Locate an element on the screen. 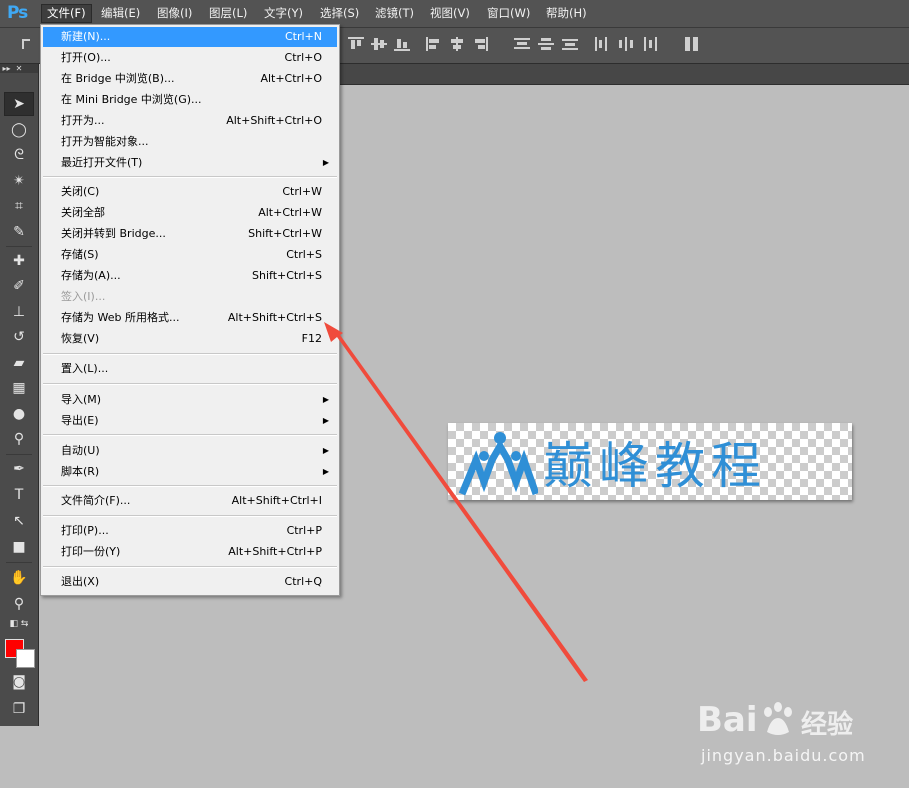 The height and width of the screenshot is (788, 909). annotation-arrow-shape is located at coordinates (456, 502).